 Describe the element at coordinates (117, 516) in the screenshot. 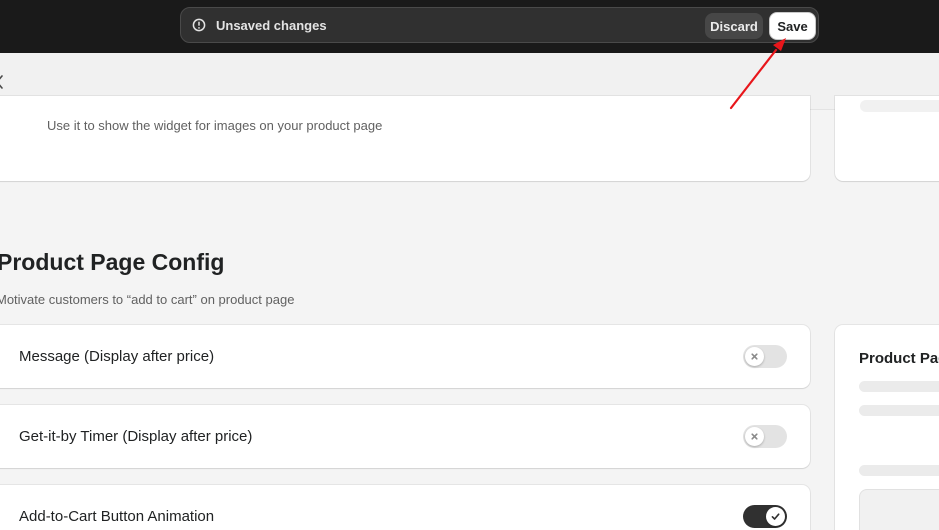

I see `setting-label: Add-to-Cart Button Animation` at that location.